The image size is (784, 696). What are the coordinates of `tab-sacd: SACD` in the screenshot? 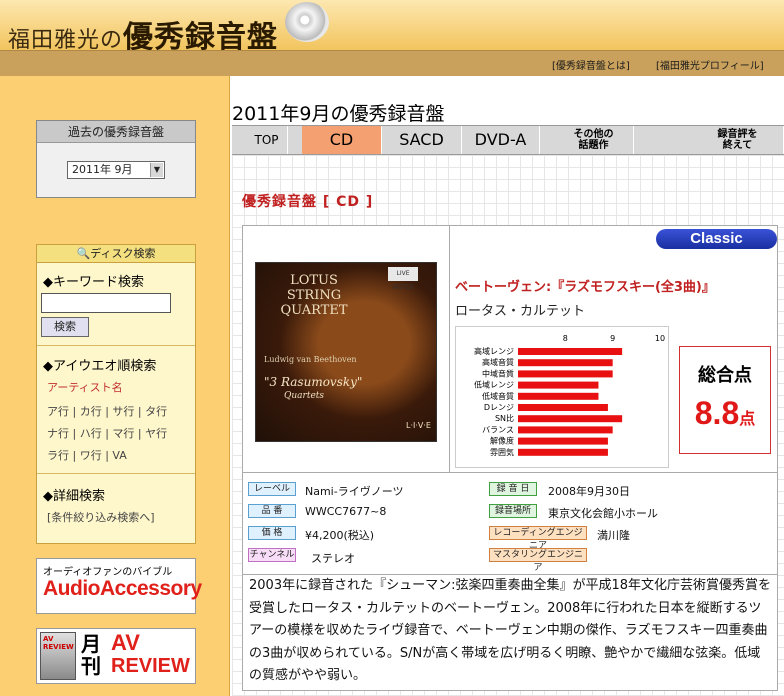 It's located at (422, 140).